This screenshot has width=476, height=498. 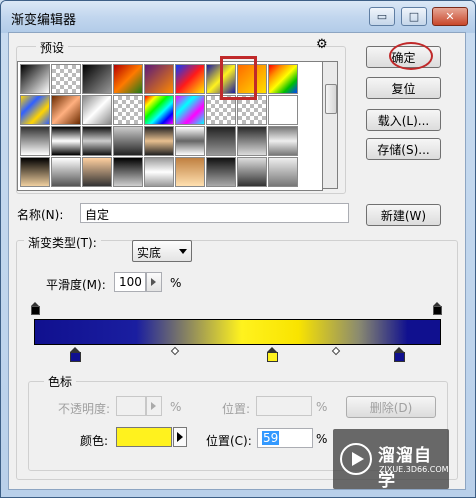 What do you see at coordinates (331, 99) in the screenshot?
I see `scrollbar-thumb` at bounding box center [331, 99].